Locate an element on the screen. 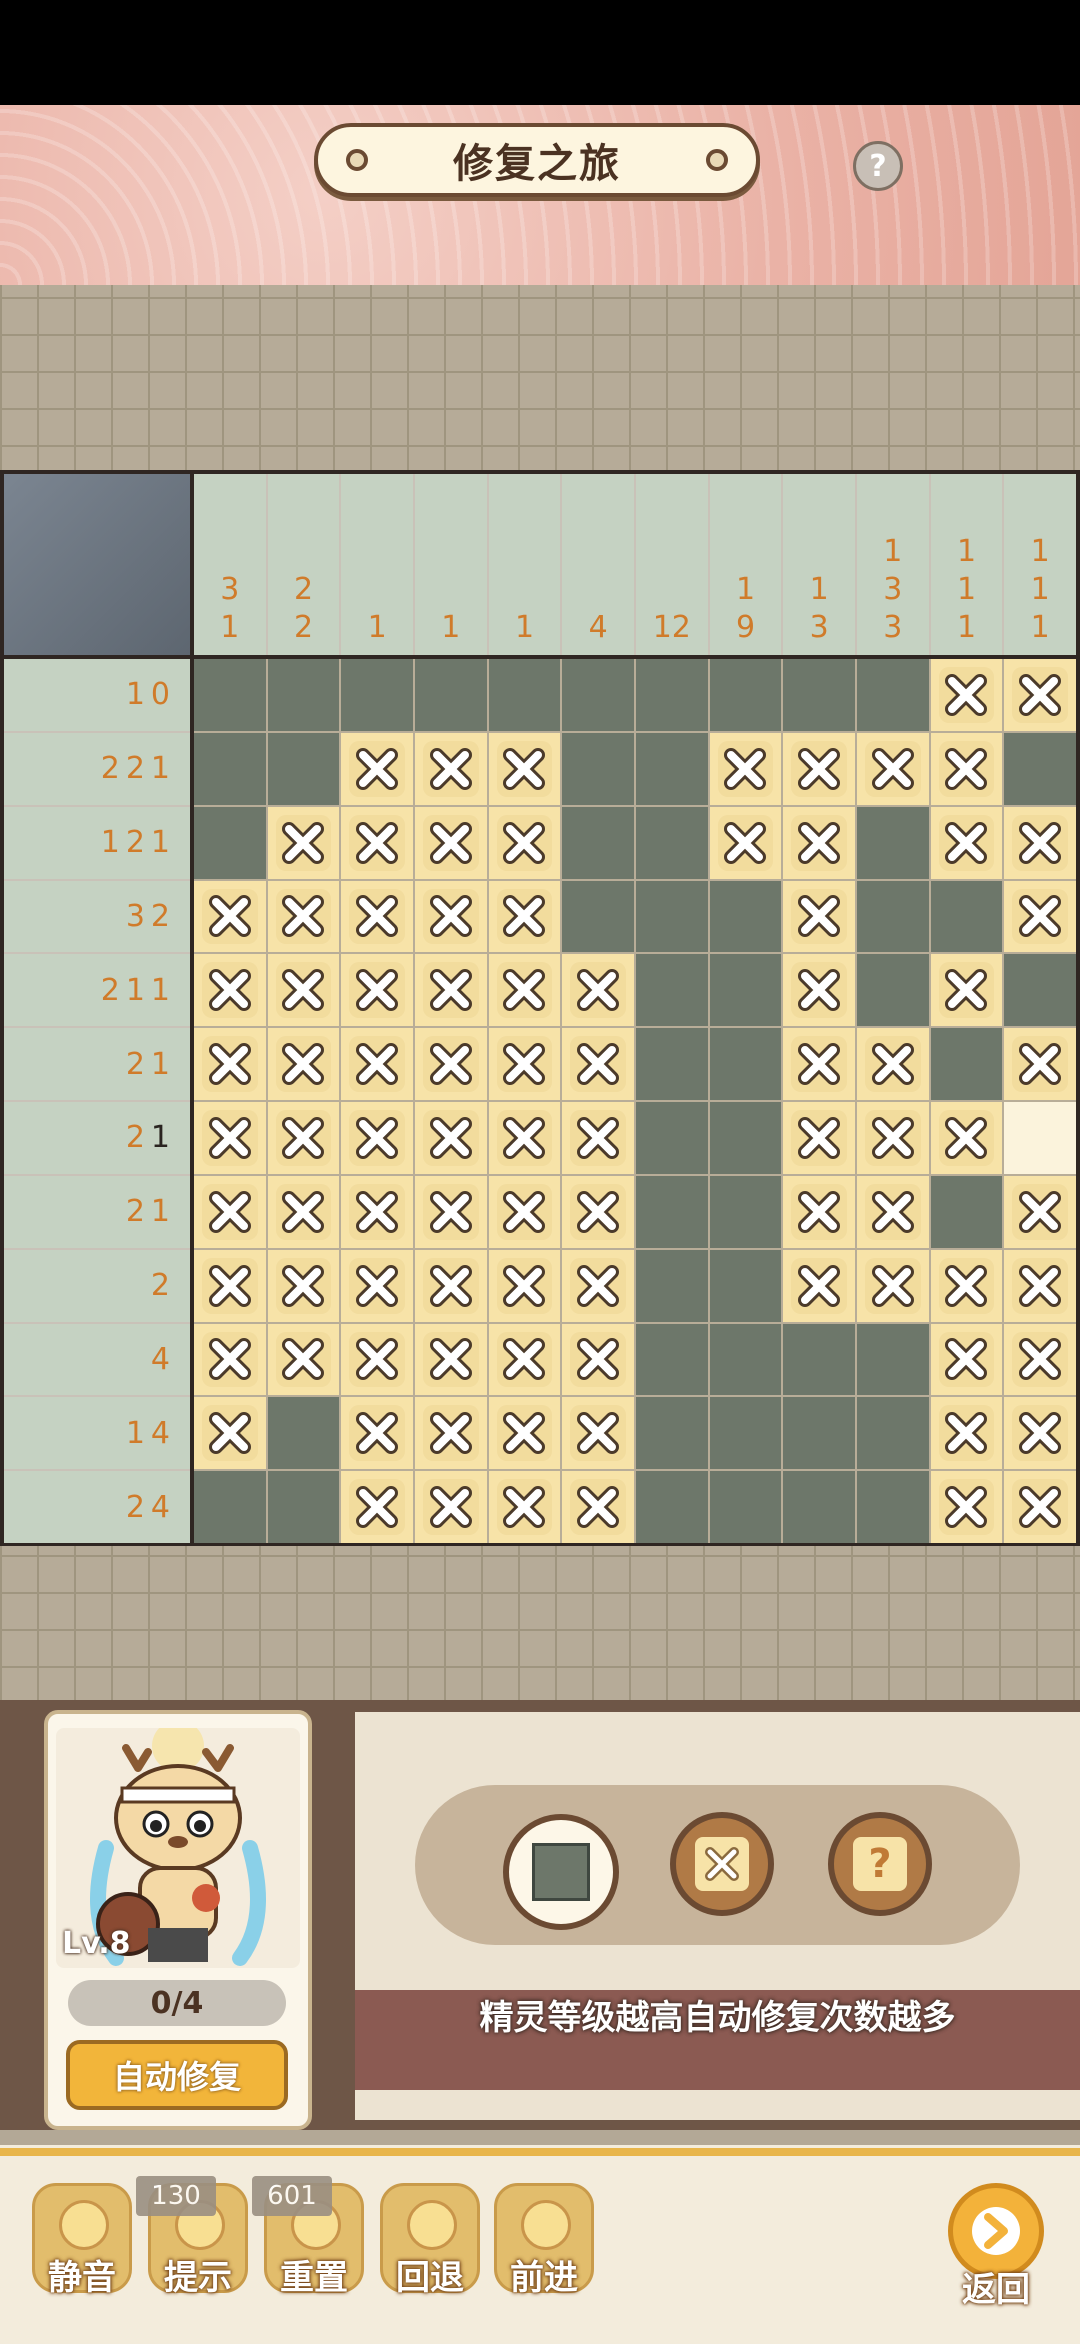 This screenshot has height=2344, width=1080. unknown-tool-button: ? is located at coordinates (880, 1864).